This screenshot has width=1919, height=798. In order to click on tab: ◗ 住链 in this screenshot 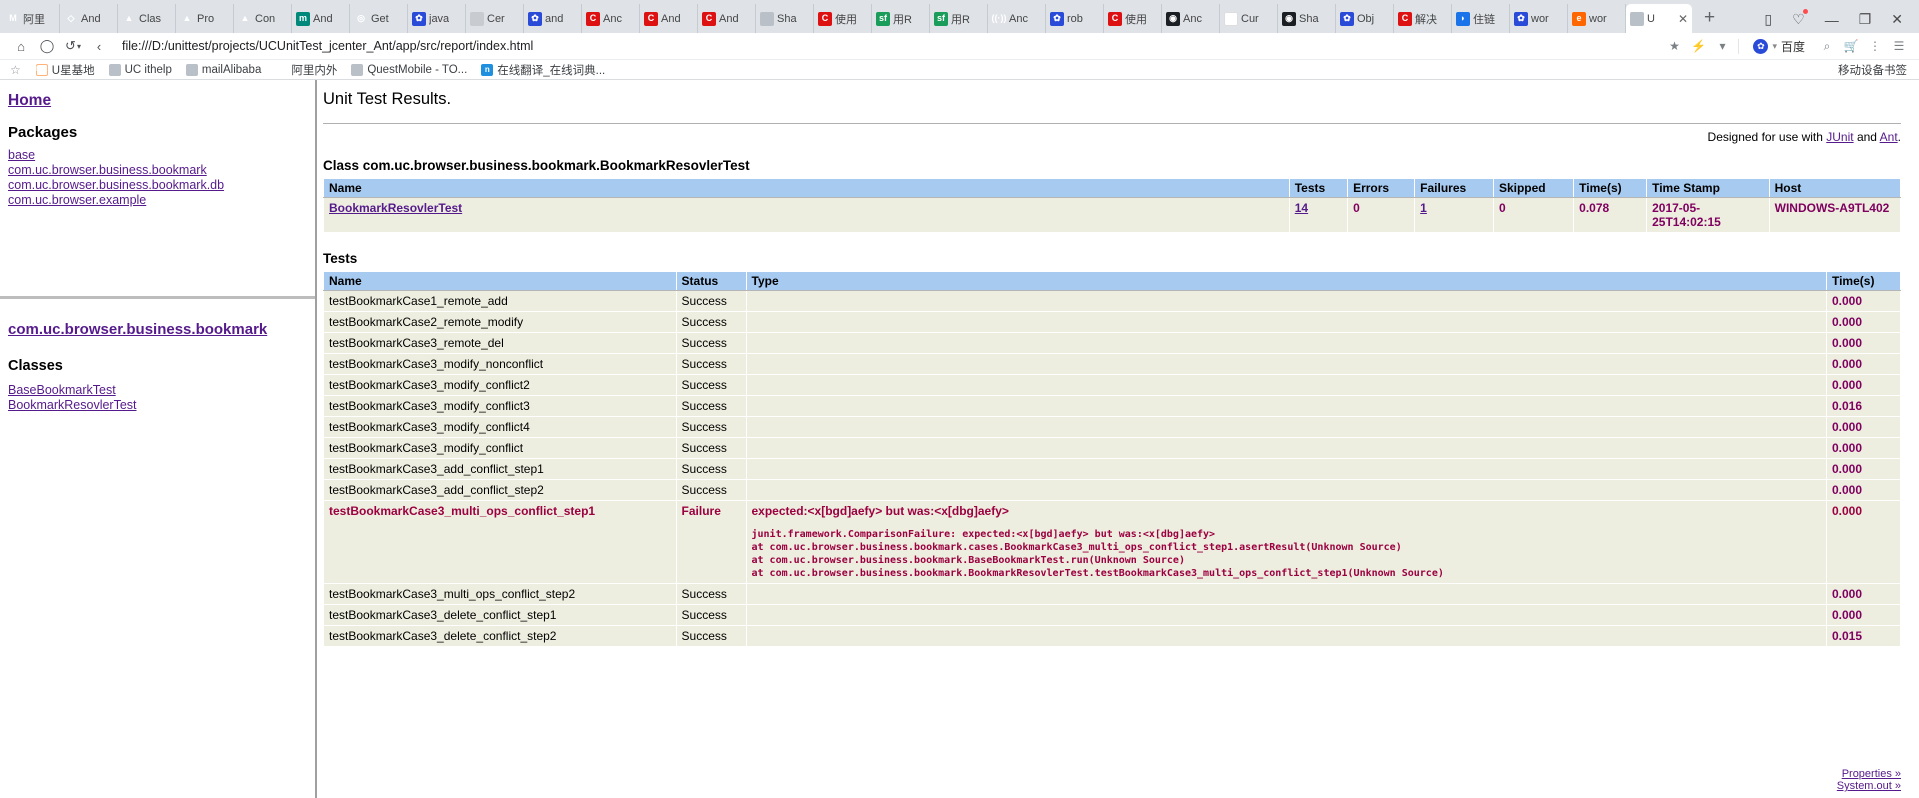, I will do `click(1481, 18)`.